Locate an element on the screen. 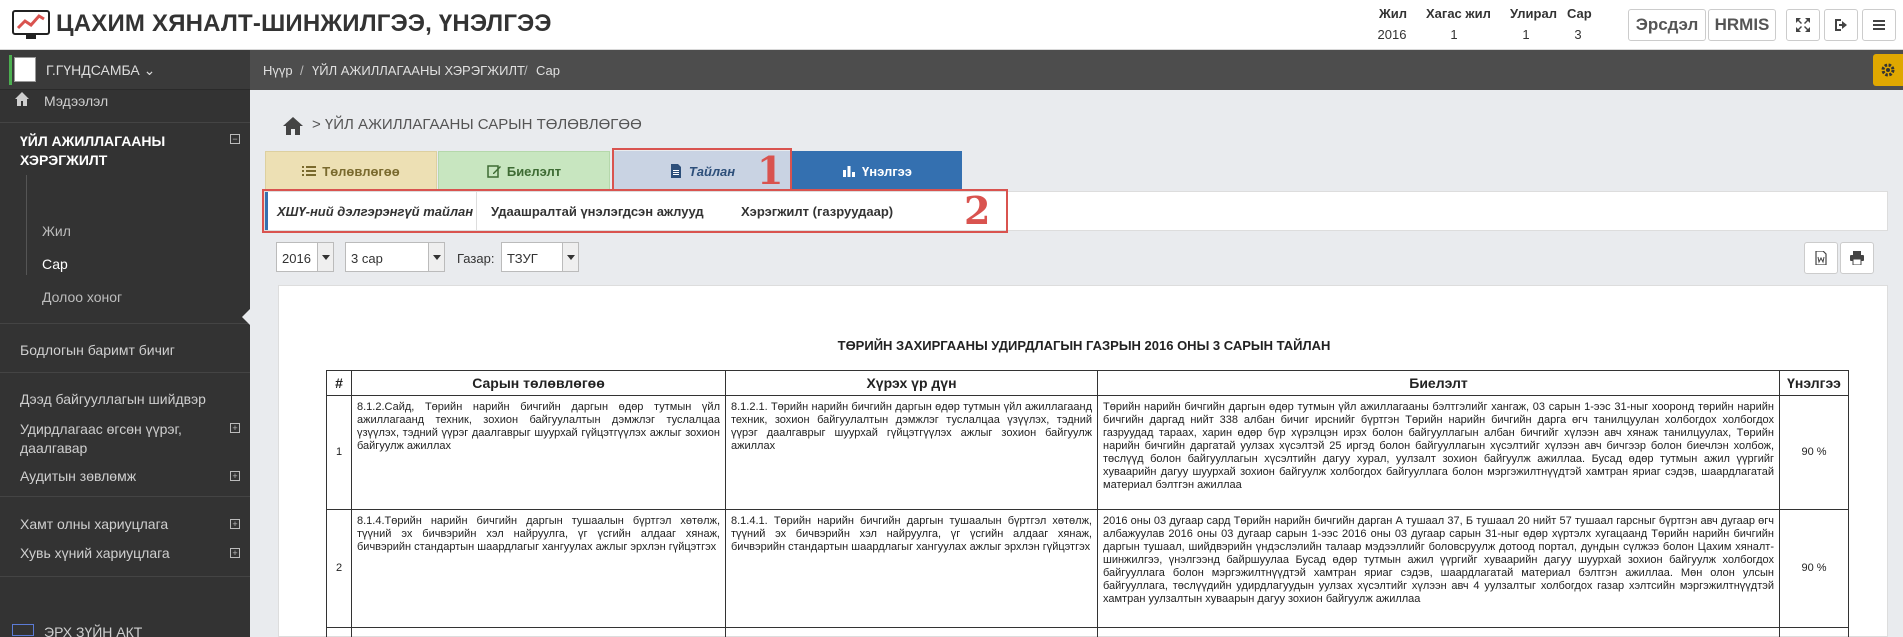 Image resolution: width=1903 pixels, height=637 pixels. export-word-button is located at coordinates (1821, 258).